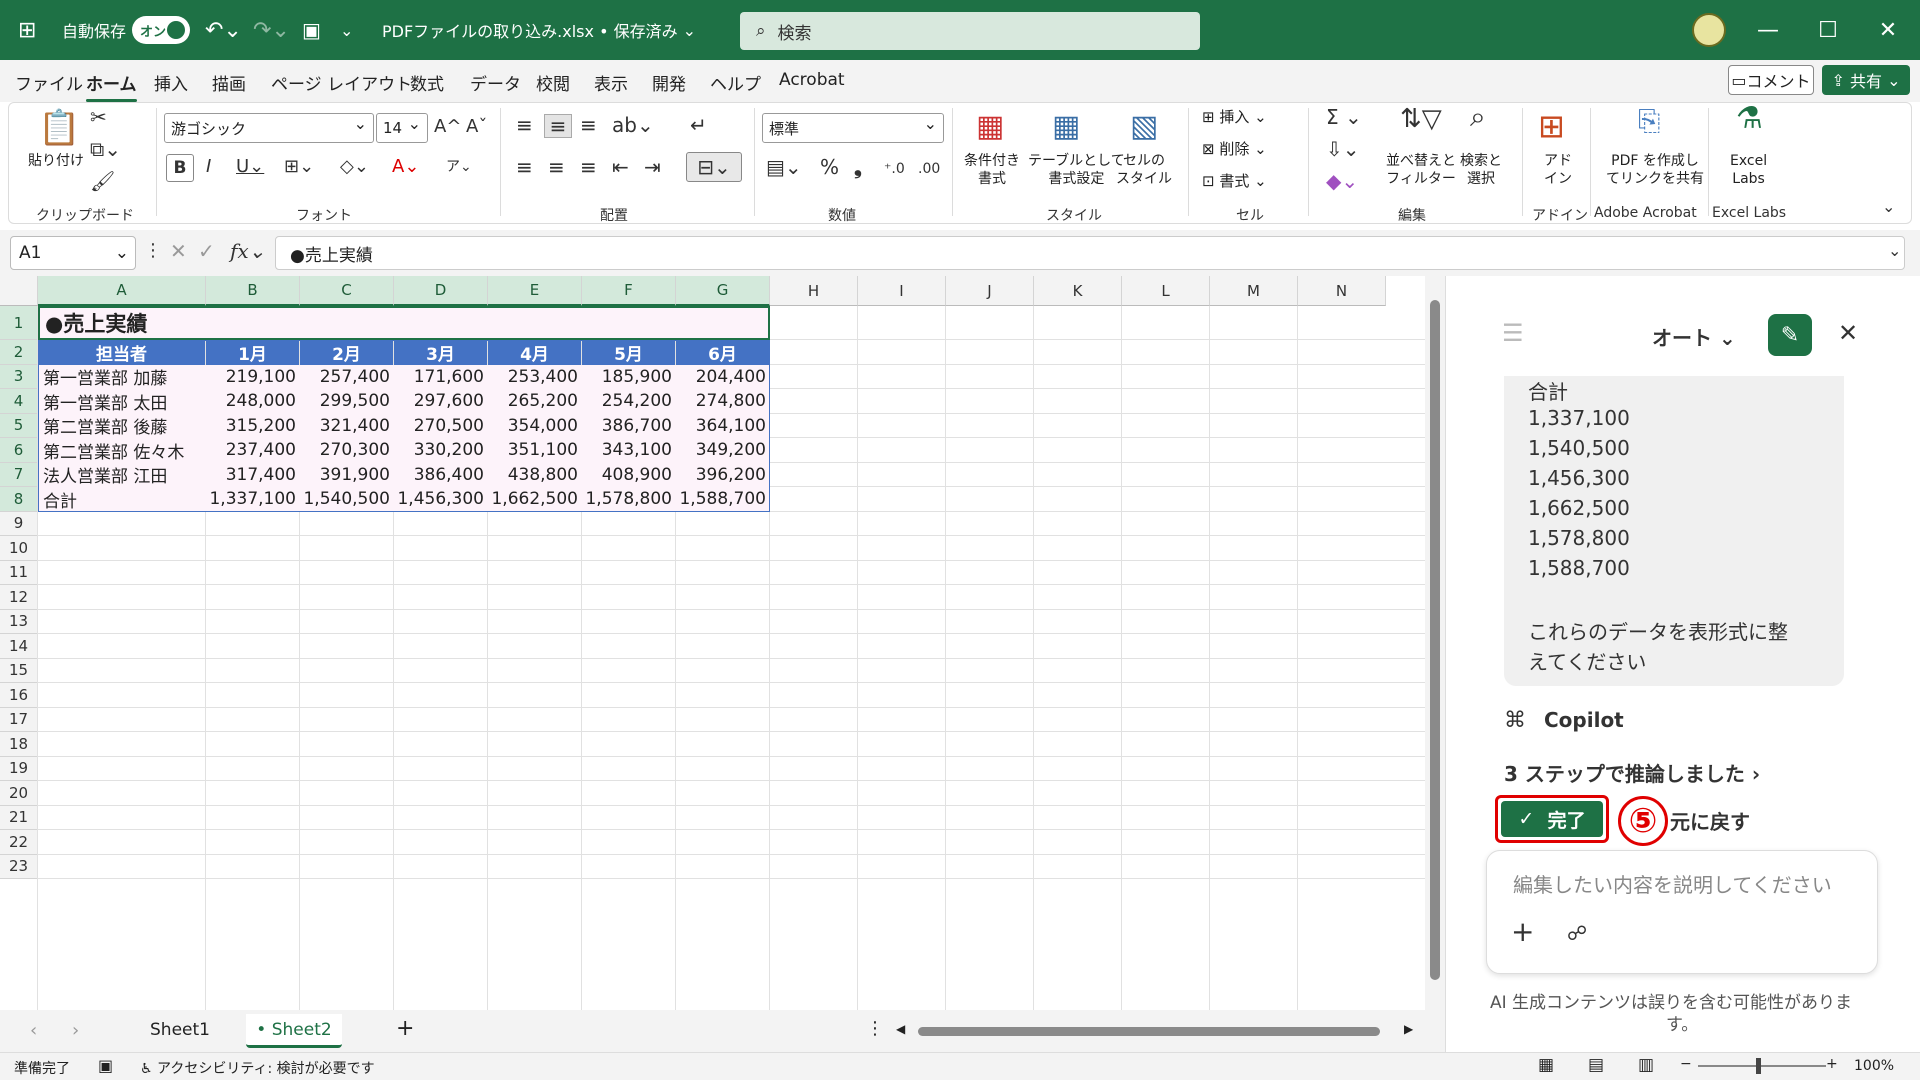  I want to click on decrease-decimal-icon: .00, so click(929, 169).